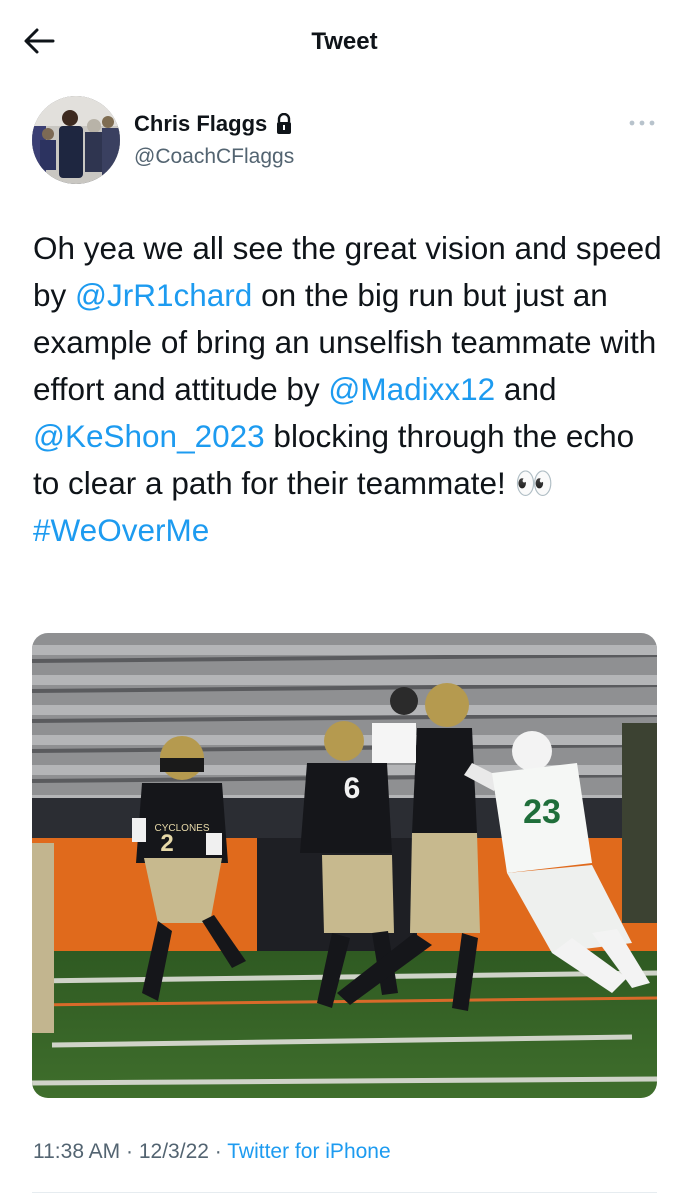 The width and height of the screenshot is (689, 1200). Describe the element at coordinates (163, 295) in the screenshot. I see `mention-link: @JrR1chard` at that location.